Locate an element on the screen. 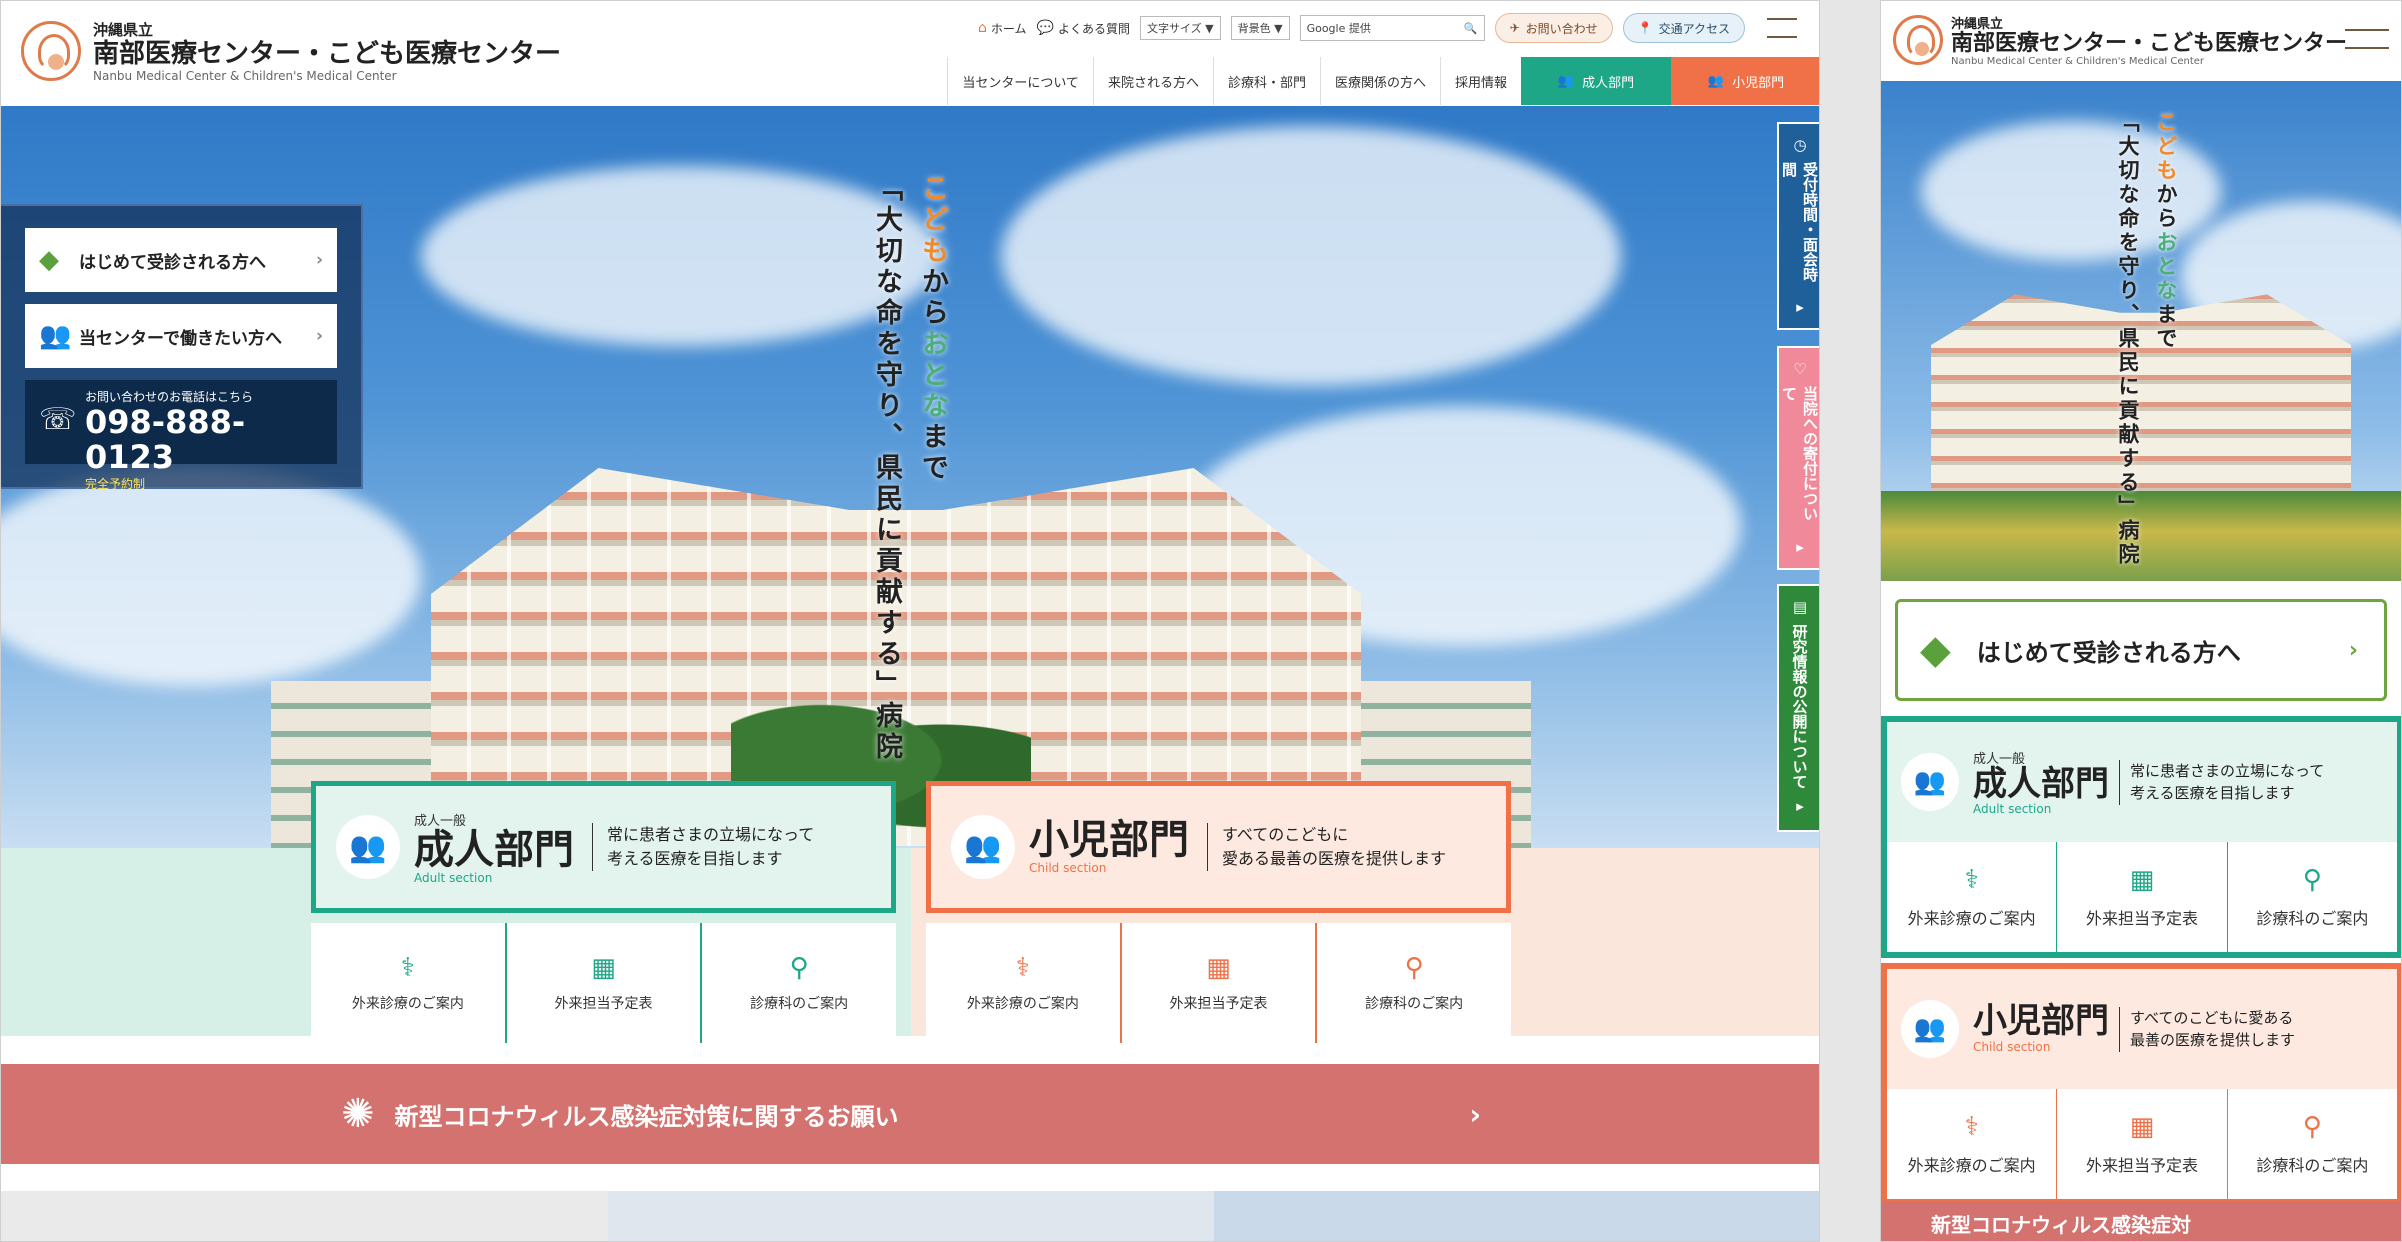  side-tab-donation: ♡ 当院への寄付について ▸ is located at coordinates (1798, 458).